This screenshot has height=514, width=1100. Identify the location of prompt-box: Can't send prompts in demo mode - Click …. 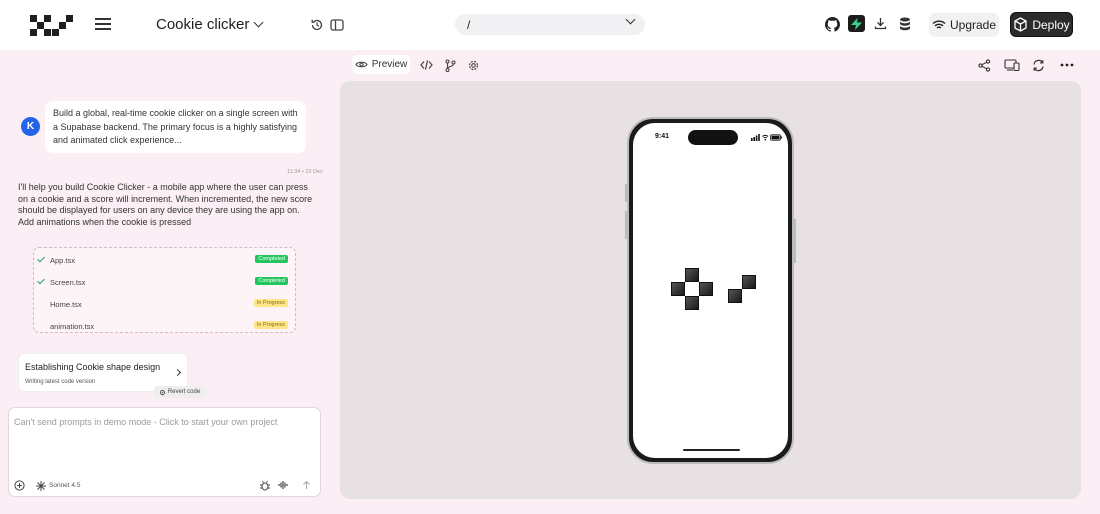
(164, 452).